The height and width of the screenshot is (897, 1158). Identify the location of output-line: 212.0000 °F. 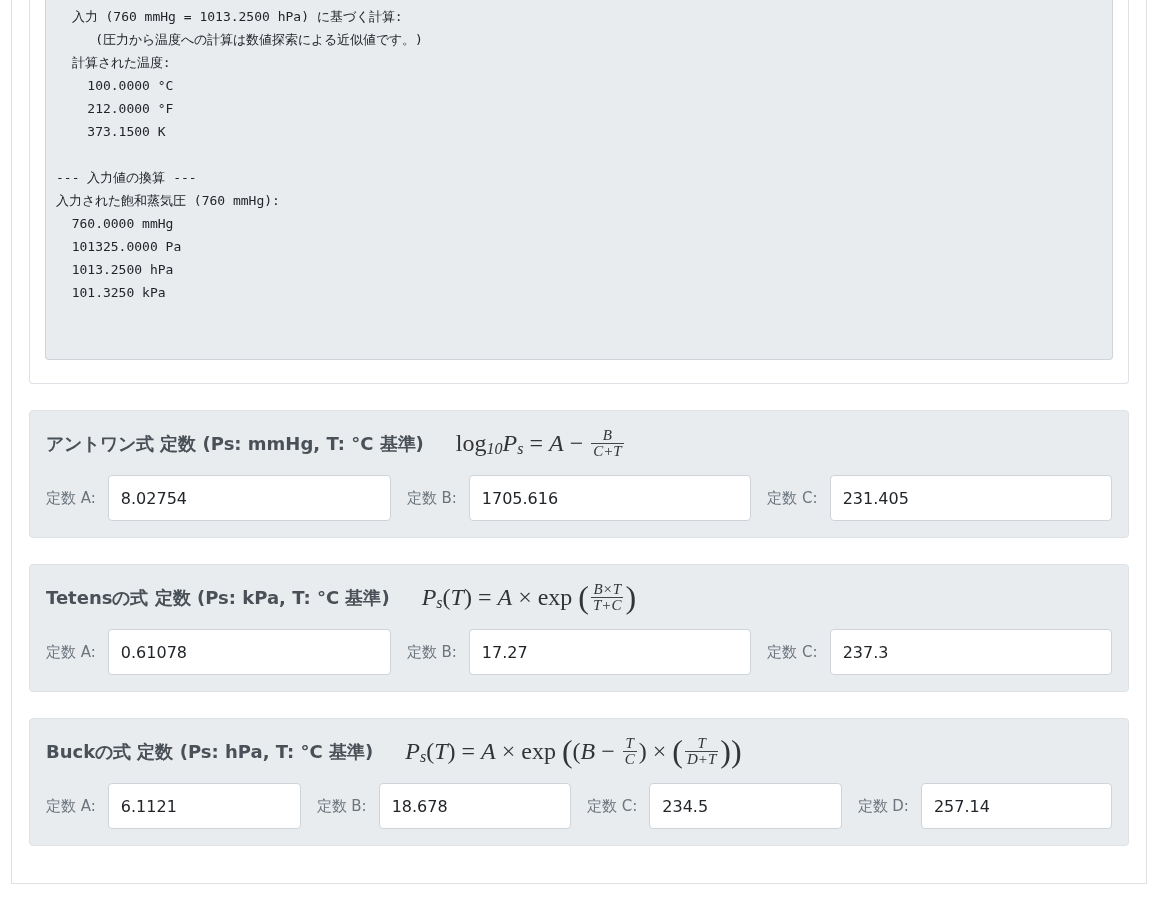
(130, 109).